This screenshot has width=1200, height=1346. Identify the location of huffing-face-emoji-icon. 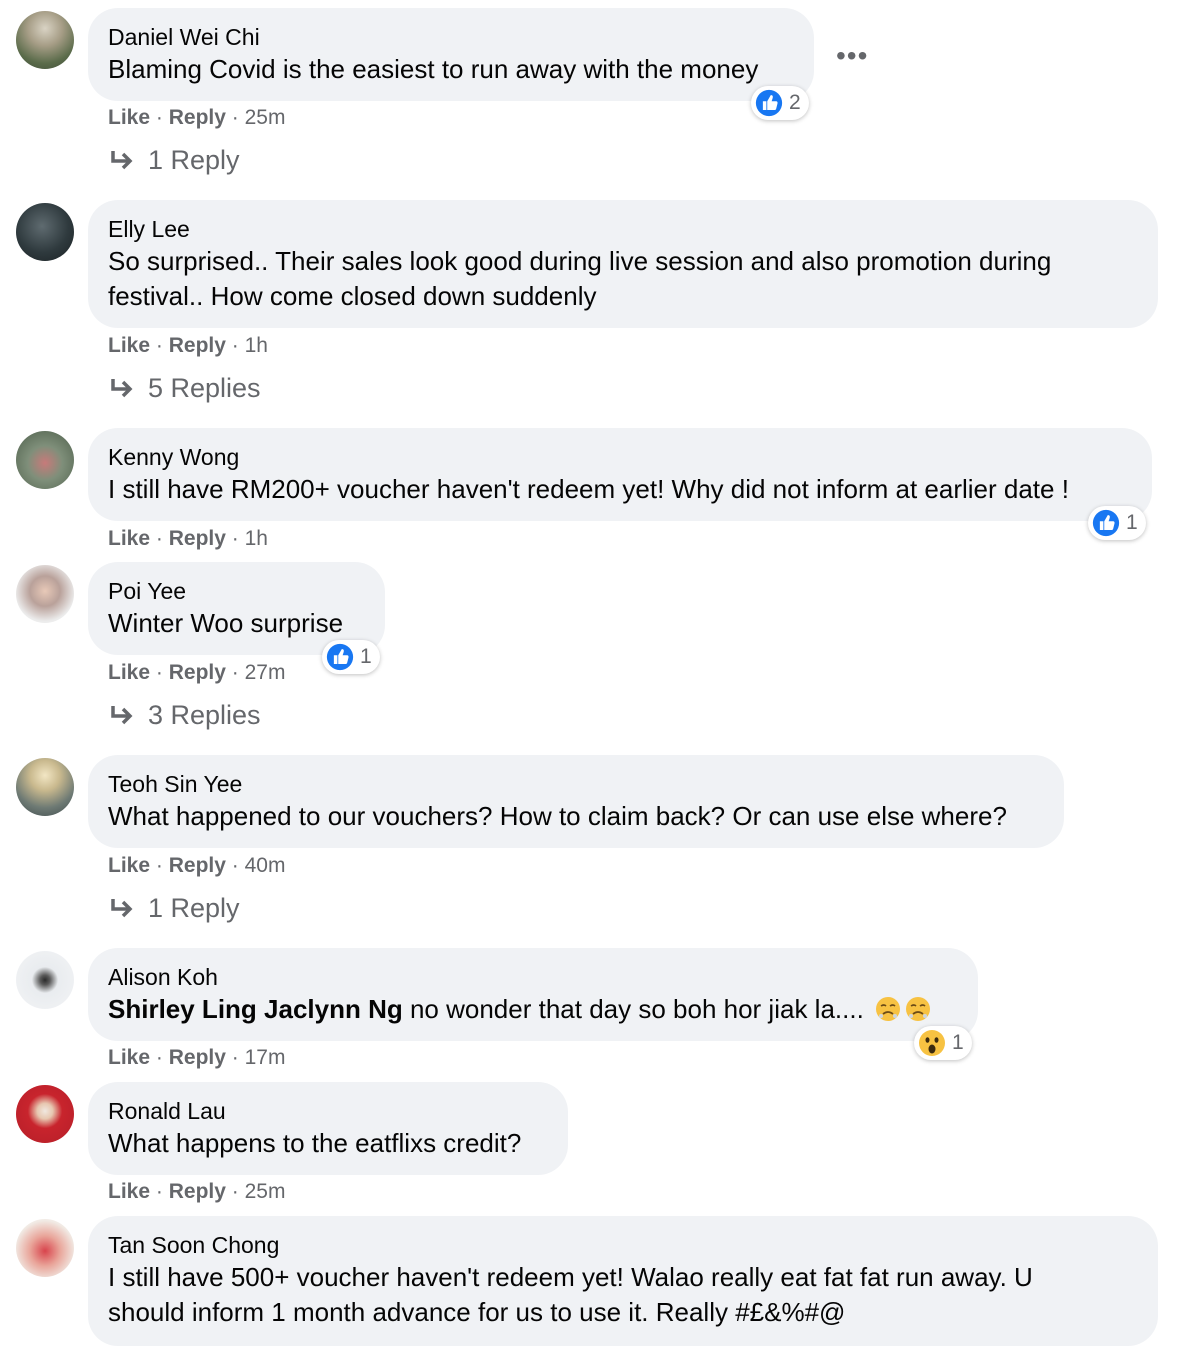
(888, 1013).